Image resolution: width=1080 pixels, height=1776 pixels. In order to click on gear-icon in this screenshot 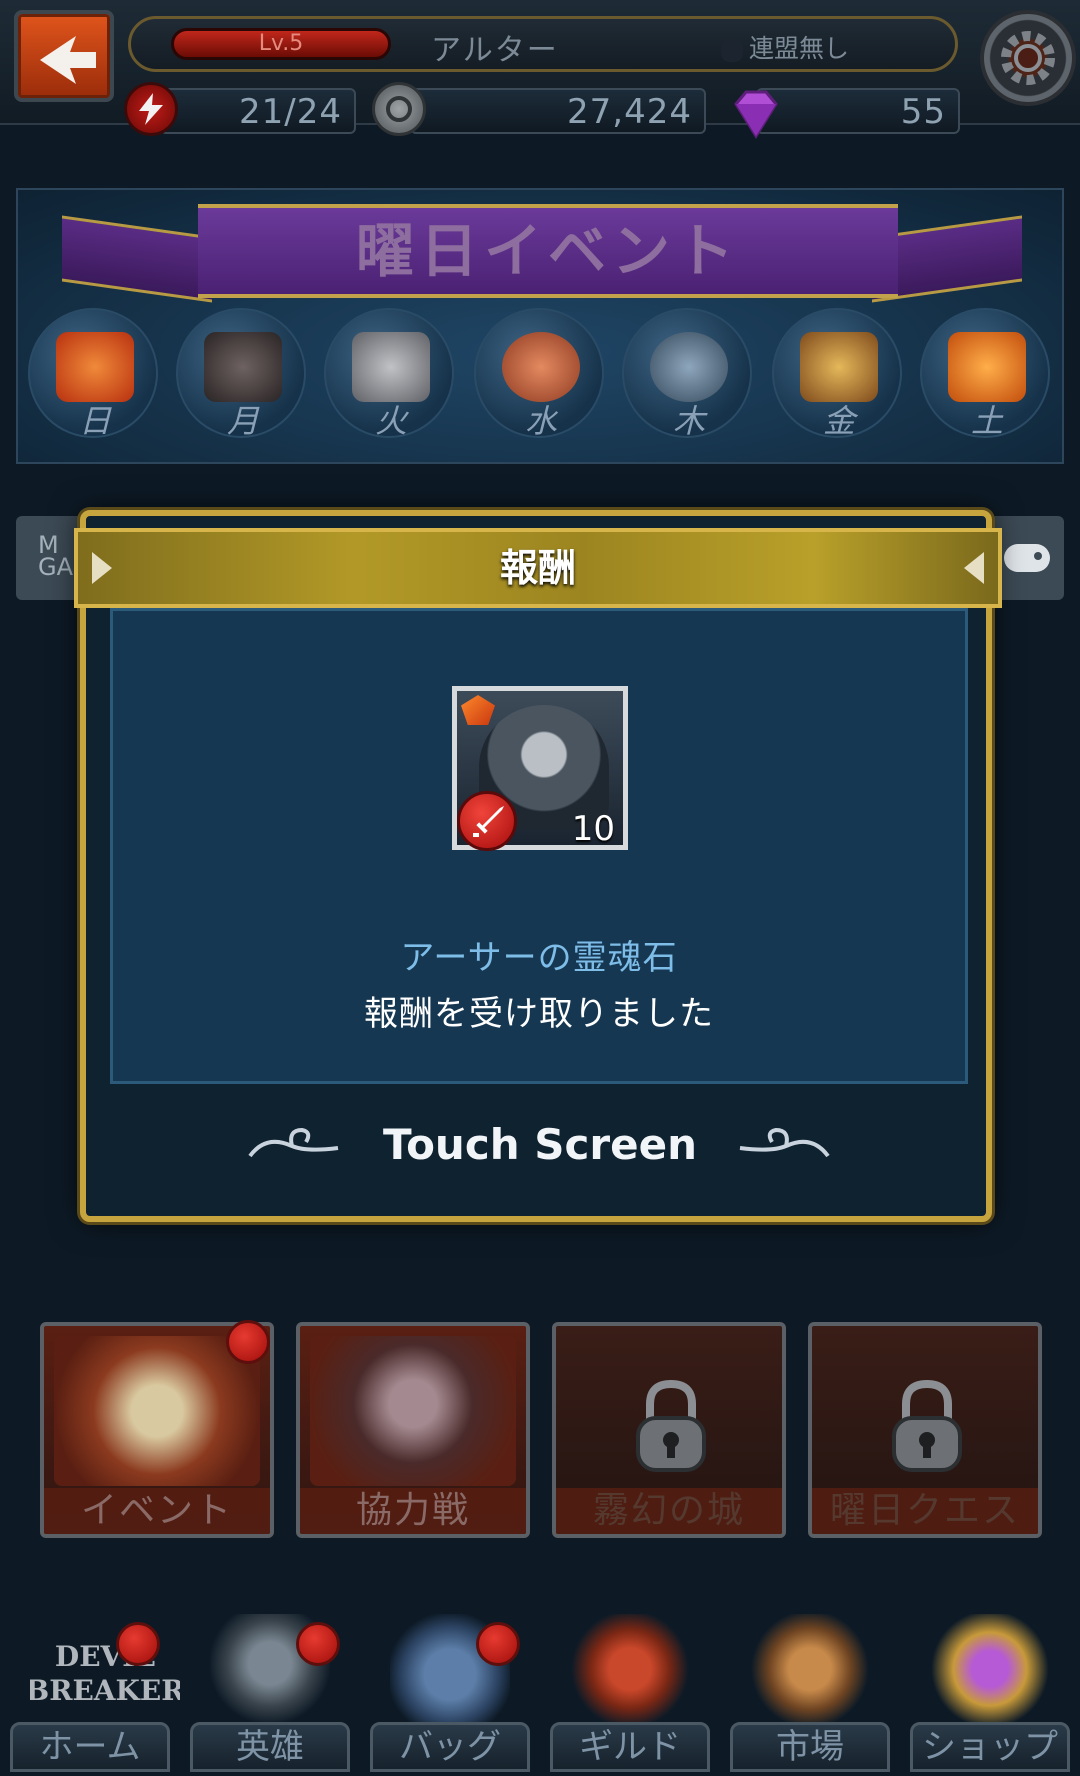, I will do `click(1028, 58)`.